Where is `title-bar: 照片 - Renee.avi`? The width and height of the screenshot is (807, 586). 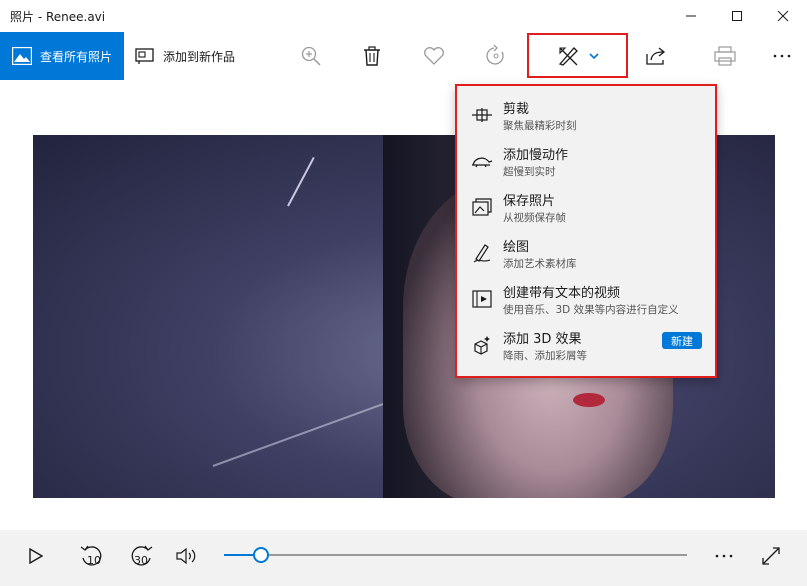
title-bar: 照片 - Renee.avi is located at coordinates (403, 16).